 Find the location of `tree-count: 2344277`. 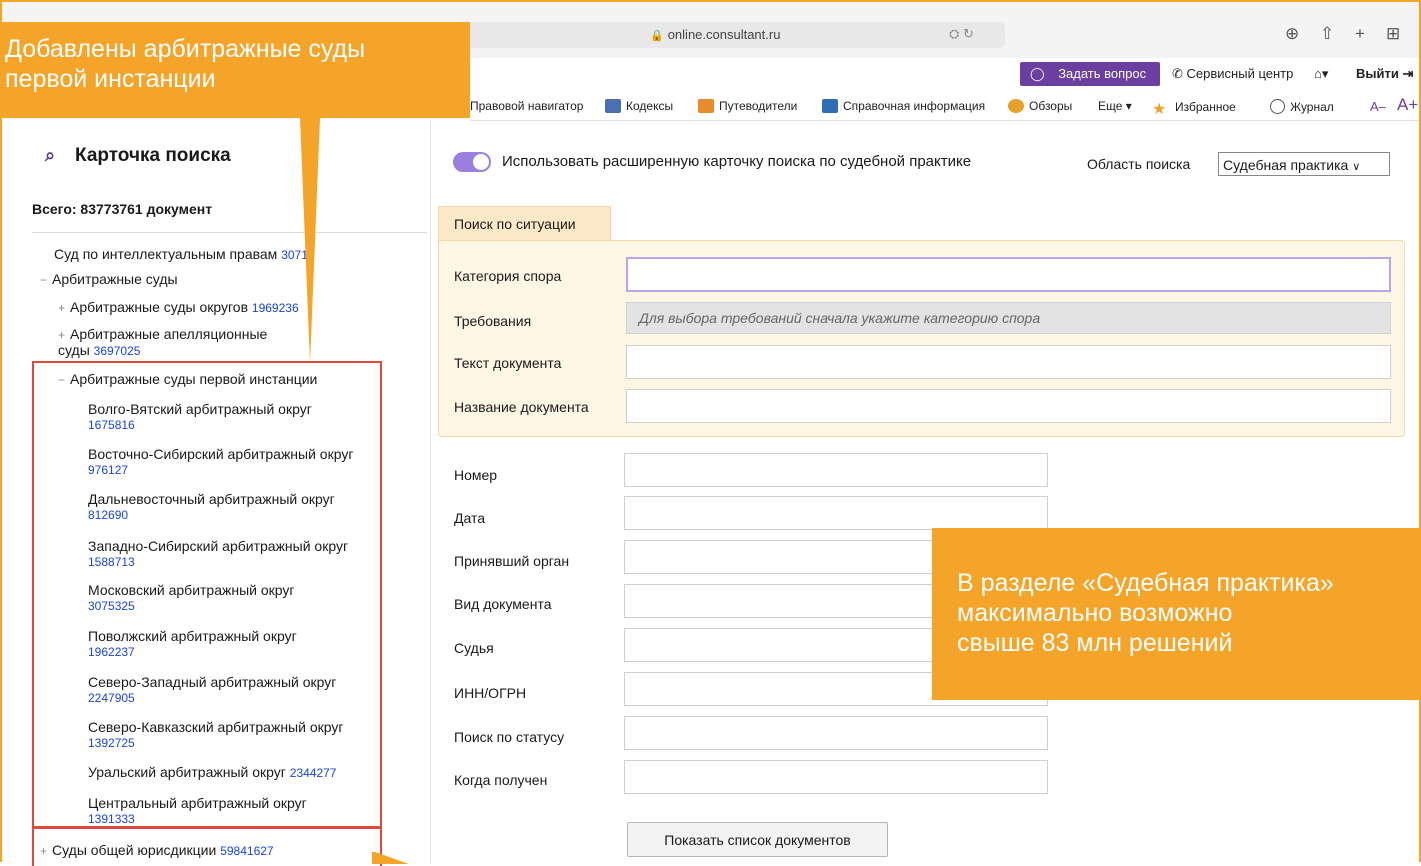

tree-count: 2344277 is located at coordinates (313, 773).